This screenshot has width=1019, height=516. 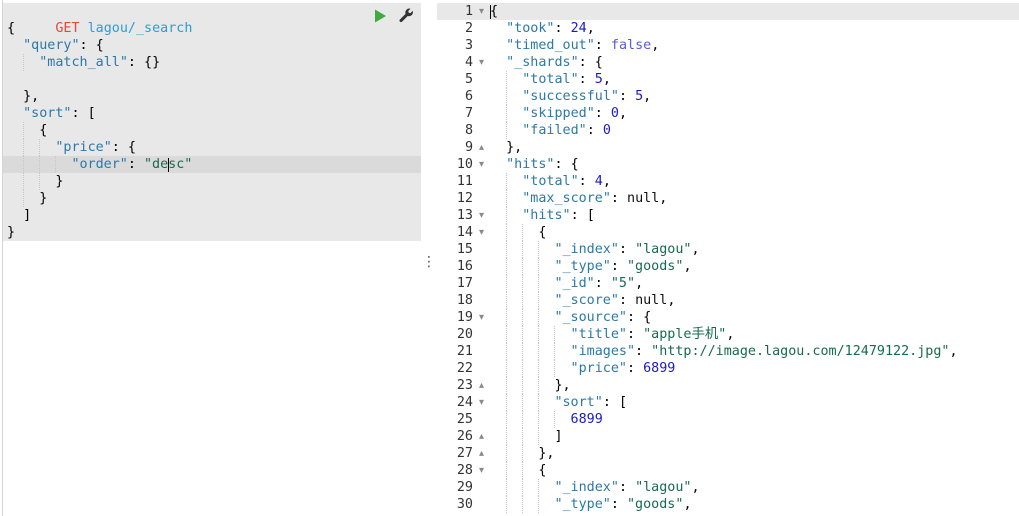 What do you see at coordinates (464, 487) in the screenshot?
I see `line-number: 29` at bounding box center [464, 487].